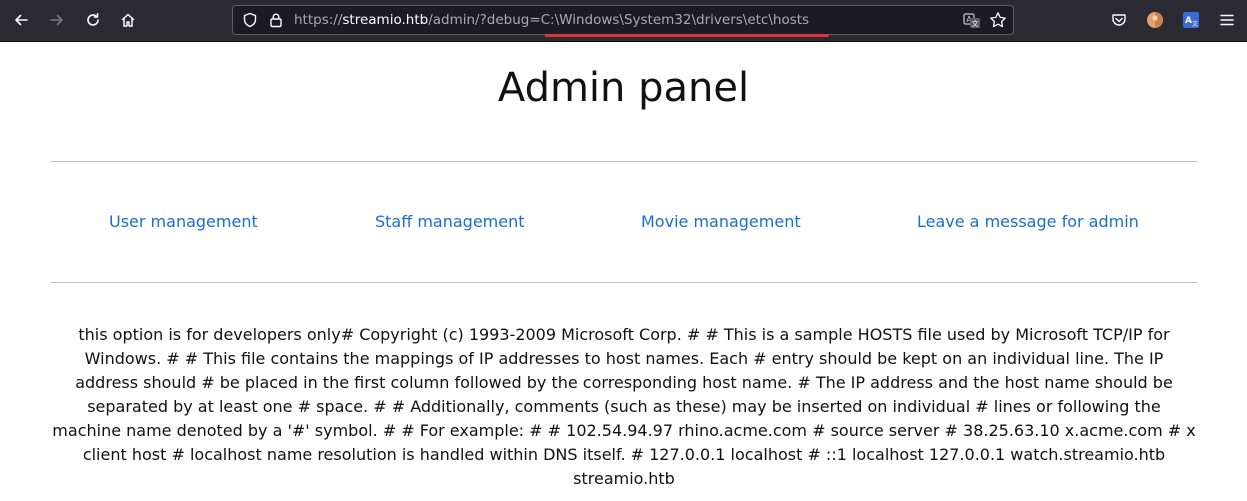 The image size is (1247, 501). I want to click on divider-top, so click(624, 161).